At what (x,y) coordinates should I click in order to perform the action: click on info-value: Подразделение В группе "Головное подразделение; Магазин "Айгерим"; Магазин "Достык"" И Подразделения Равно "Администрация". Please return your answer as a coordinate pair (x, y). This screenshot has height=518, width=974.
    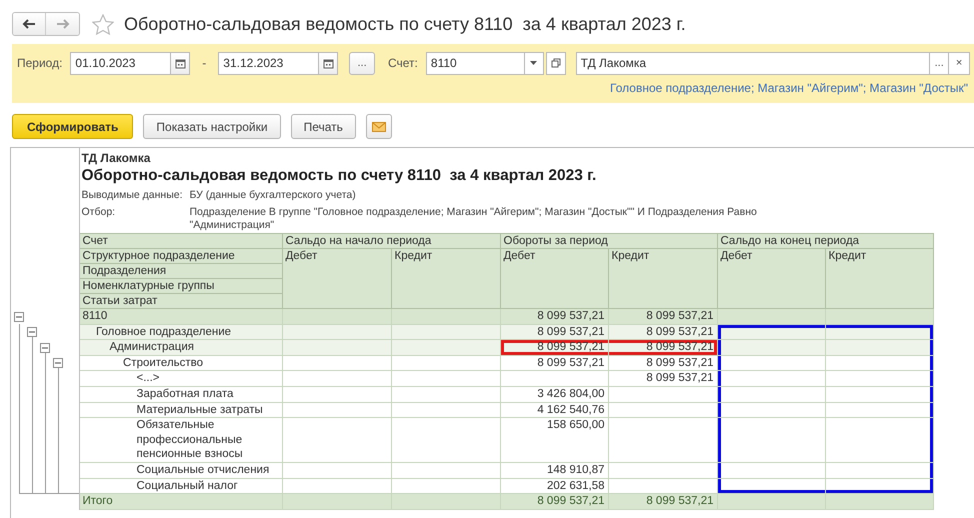
    Looking at the image, I should click on (474, 219).